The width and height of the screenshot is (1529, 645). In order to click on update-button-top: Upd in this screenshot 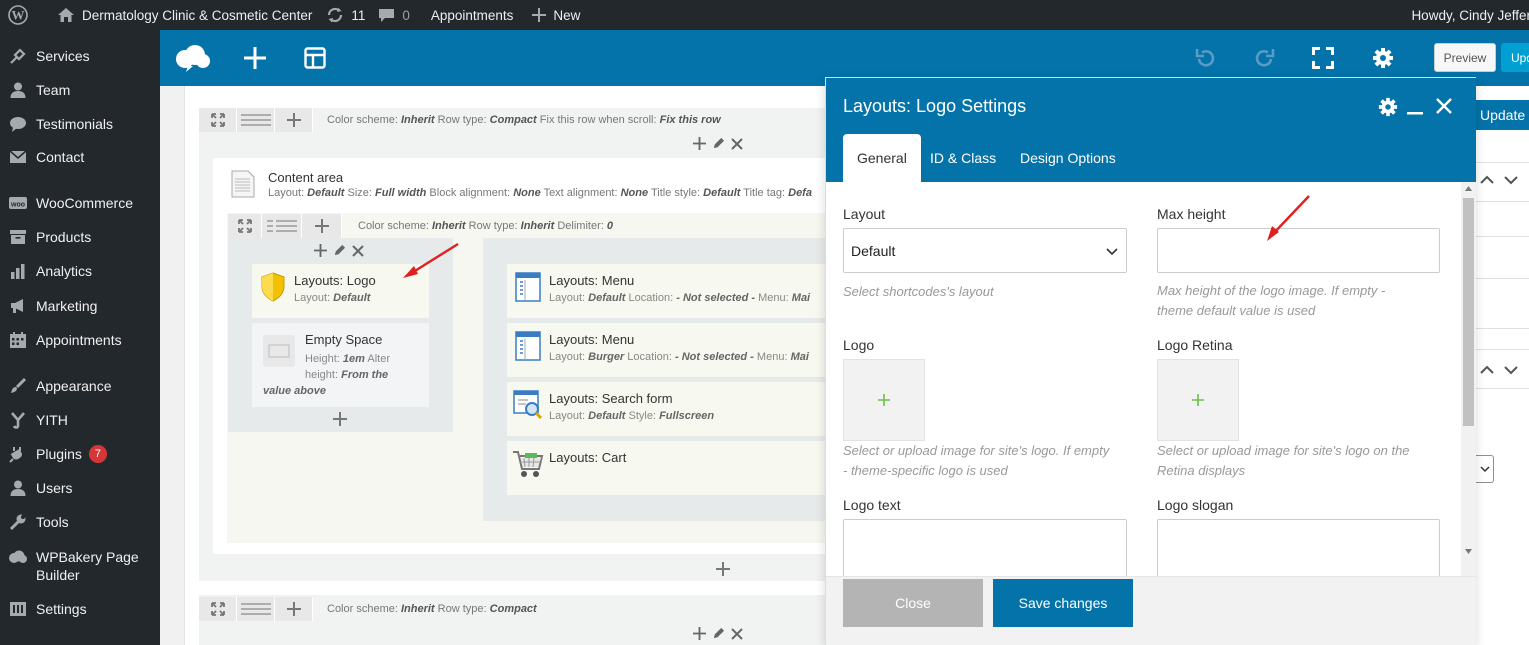, I will do `click(1515, 57)`.